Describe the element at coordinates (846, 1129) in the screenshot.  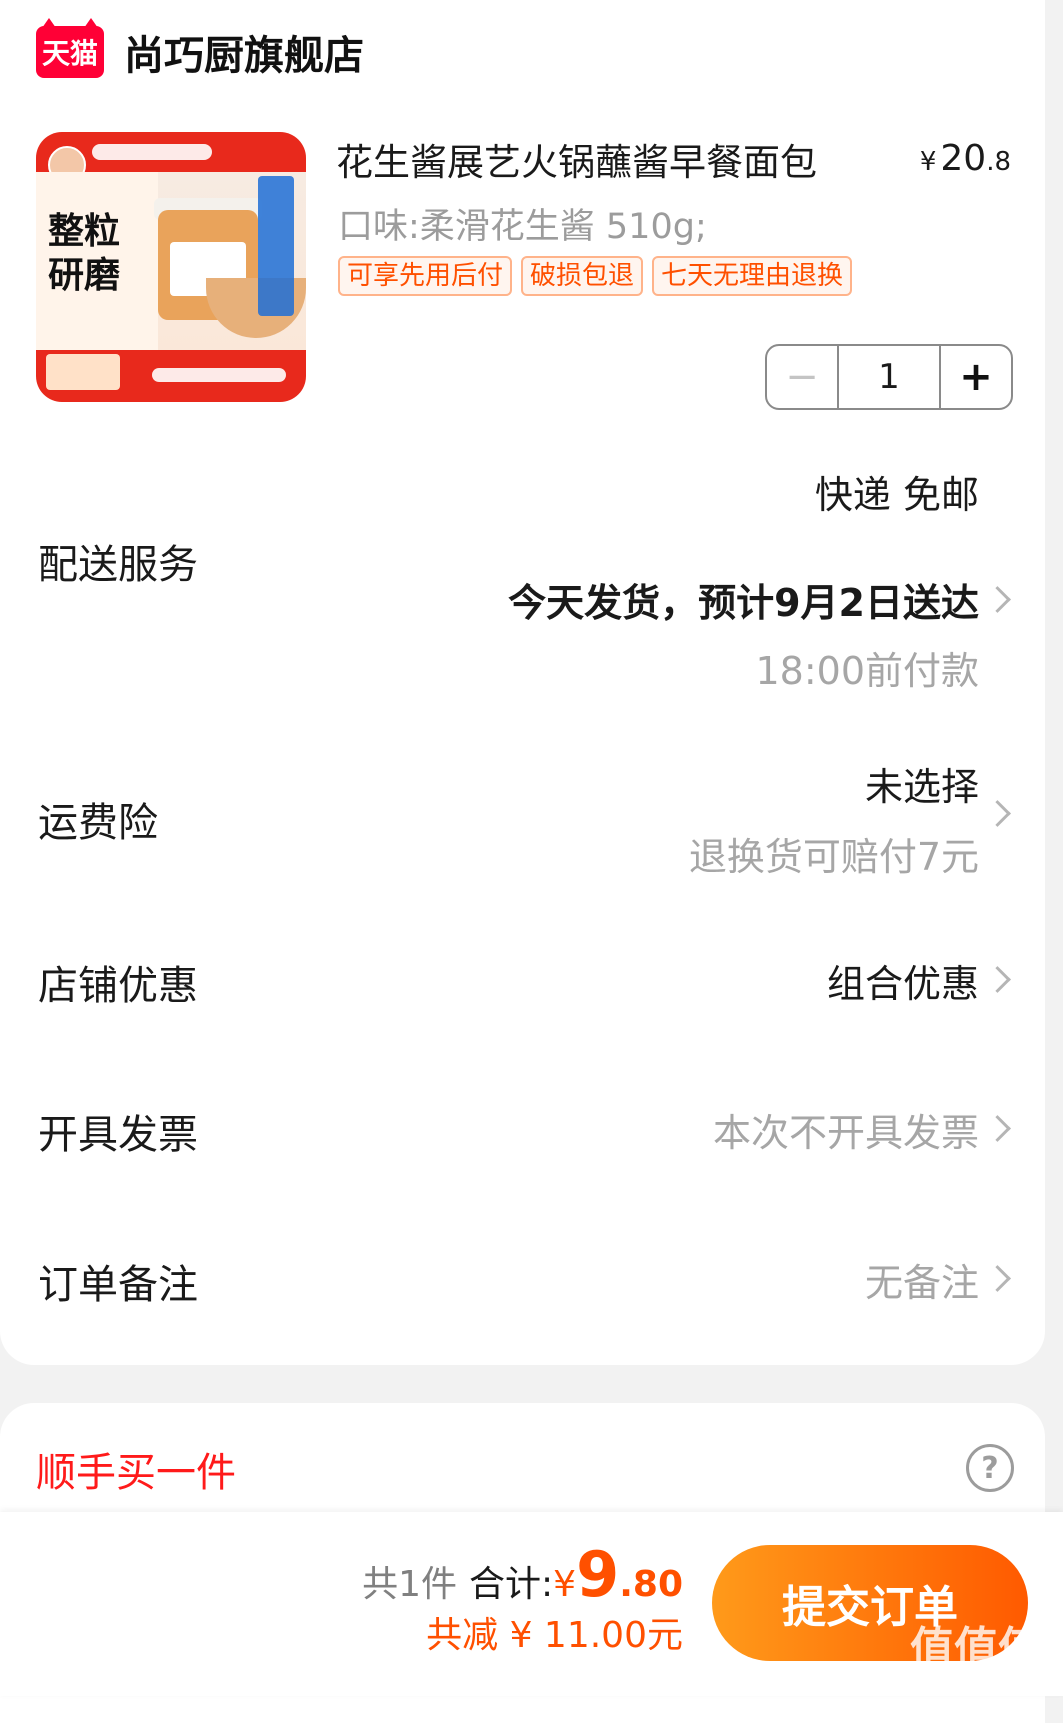
I see `invoice-value: 本次不开具发票` at that location.